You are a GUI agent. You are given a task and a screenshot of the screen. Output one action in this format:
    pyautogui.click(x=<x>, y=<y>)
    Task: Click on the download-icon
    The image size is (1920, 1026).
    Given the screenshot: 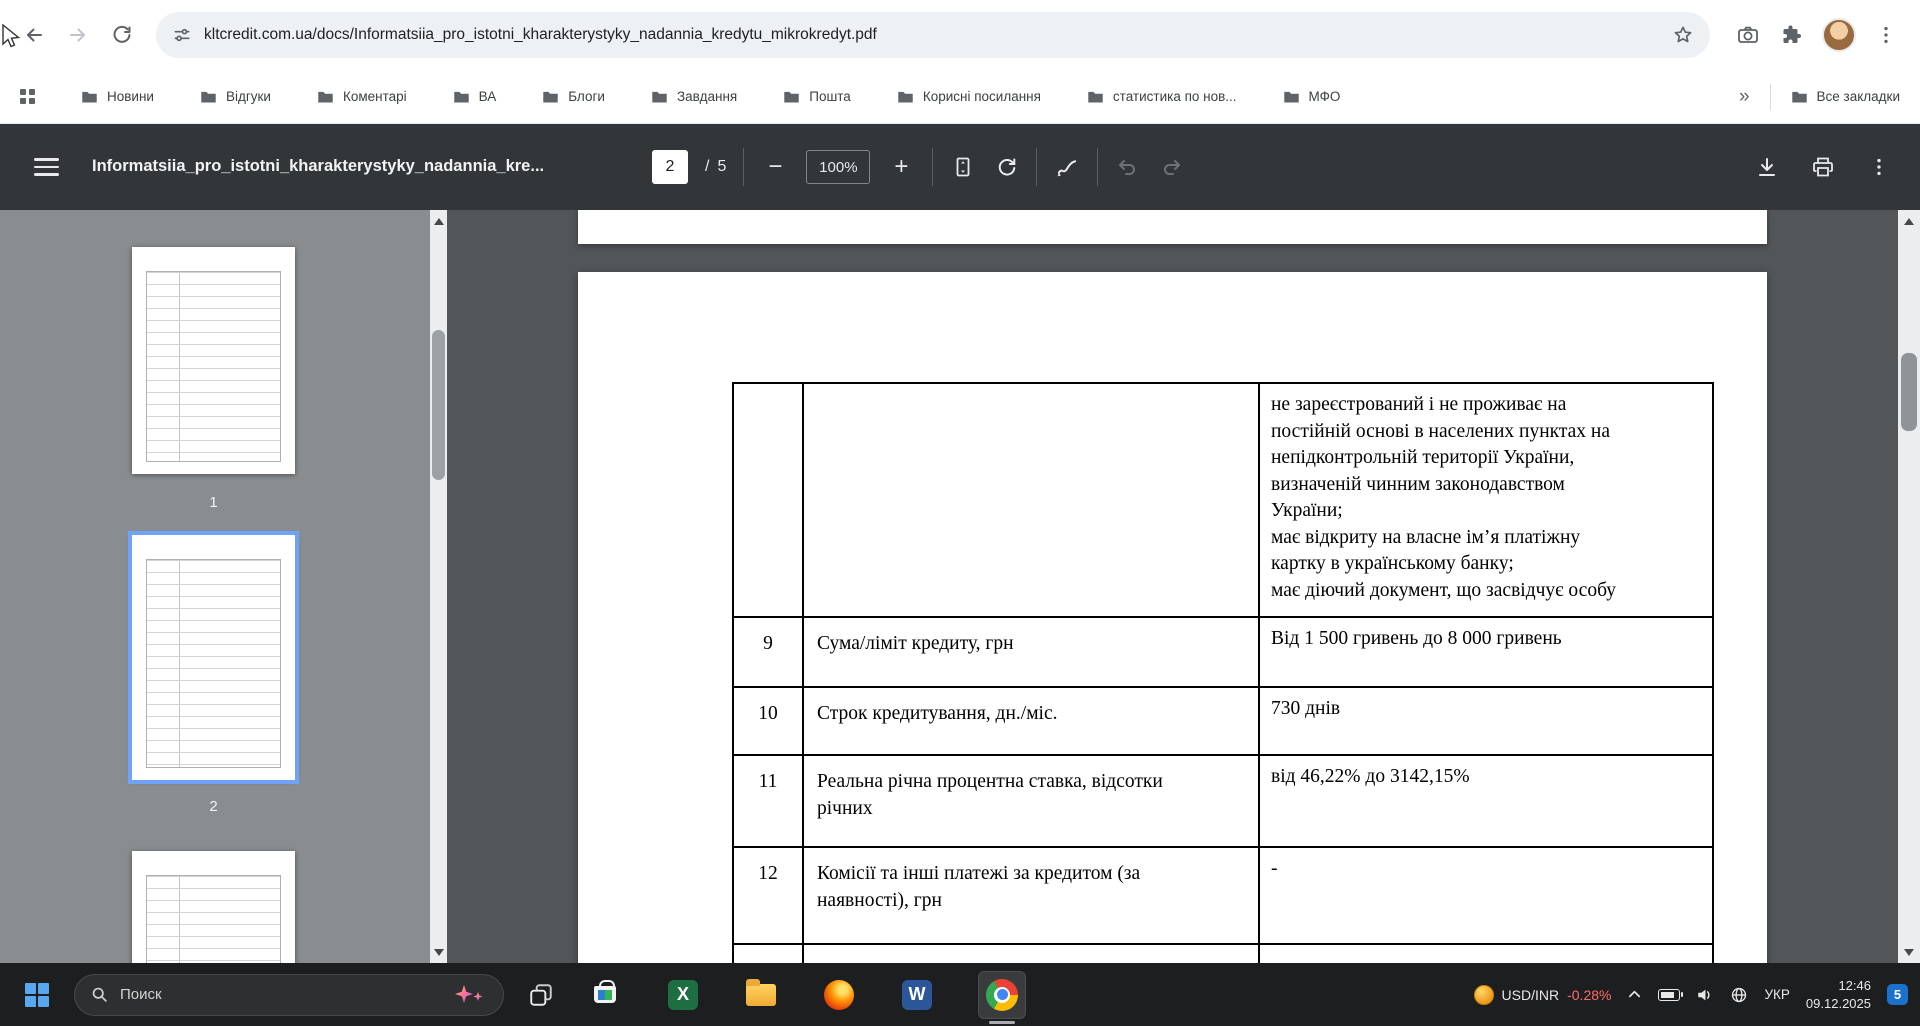 What is the action you would take?
    pyautogui.click(x=1767, y=167)
    